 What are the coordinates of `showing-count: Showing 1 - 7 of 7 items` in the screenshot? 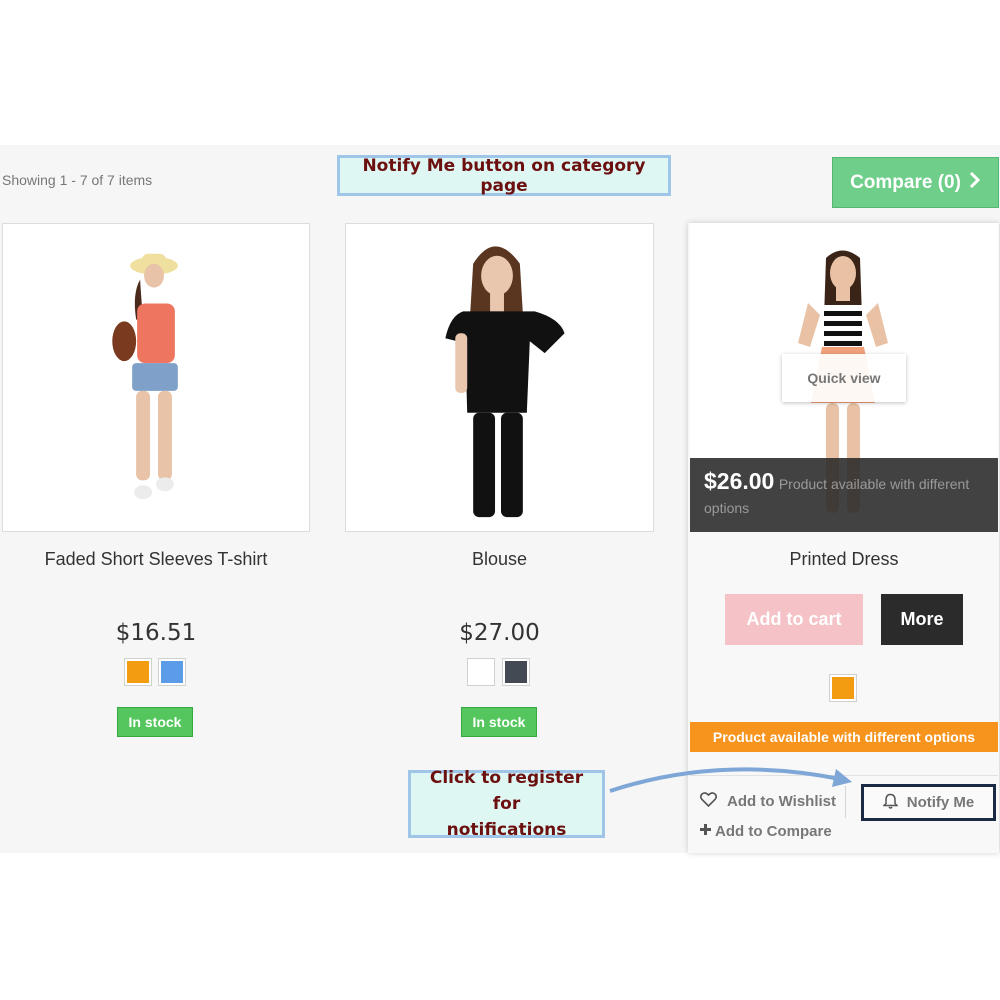 It's located at (77, 180).